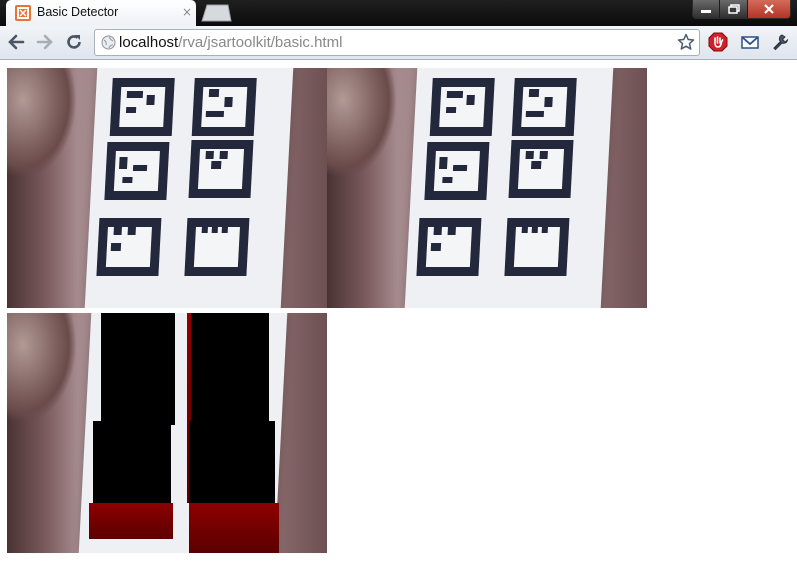 The width and height of the screenshot is (797, 562). Describe the element at coordinates (260, 42) in the screenshot. I see `url-path: /rva/jsartoolkit/basic.html` at that location.